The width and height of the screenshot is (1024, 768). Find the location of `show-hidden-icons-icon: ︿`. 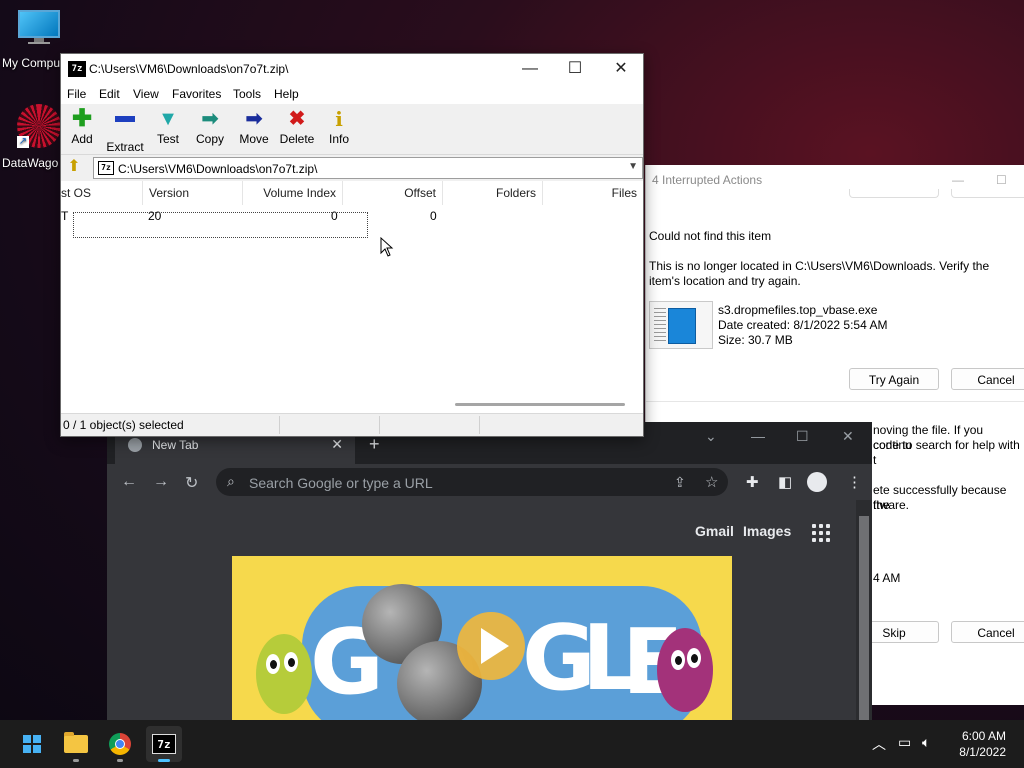

show-hidden-icons-icon: ︿ is located at coordinates (879, 744).